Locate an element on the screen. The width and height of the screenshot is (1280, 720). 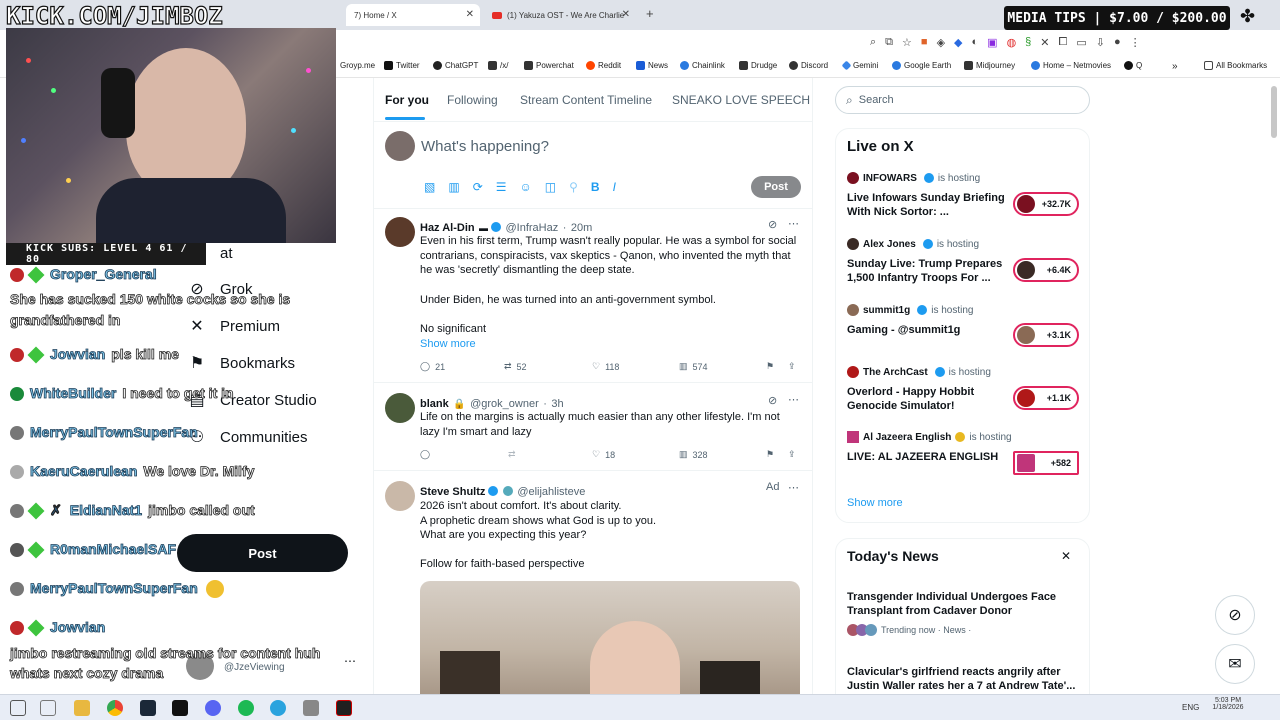
task-view-icon is located at coordinates (48, 708).